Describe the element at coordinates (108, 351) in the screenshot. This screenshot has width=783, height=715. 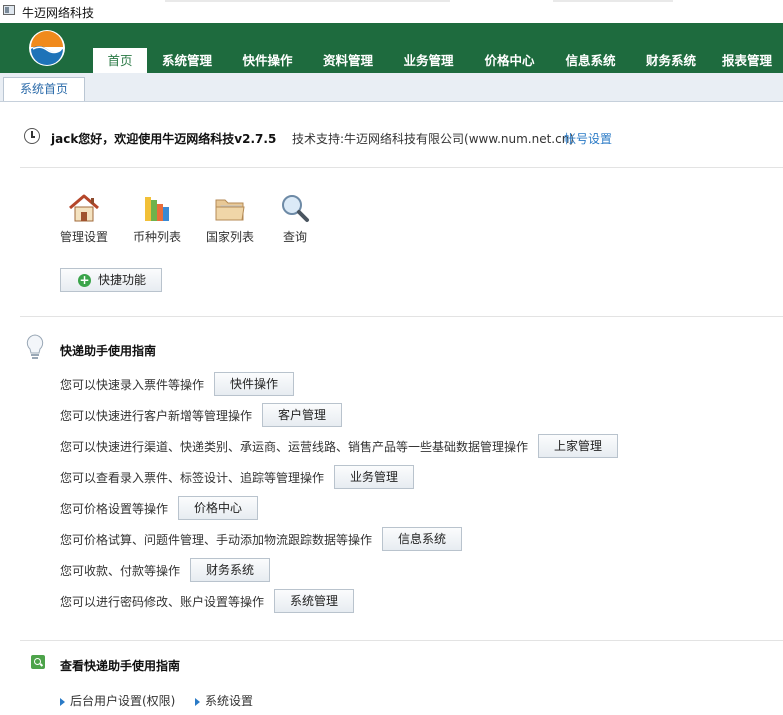
I see `guide-title: 快递助手使用指南` at that location.